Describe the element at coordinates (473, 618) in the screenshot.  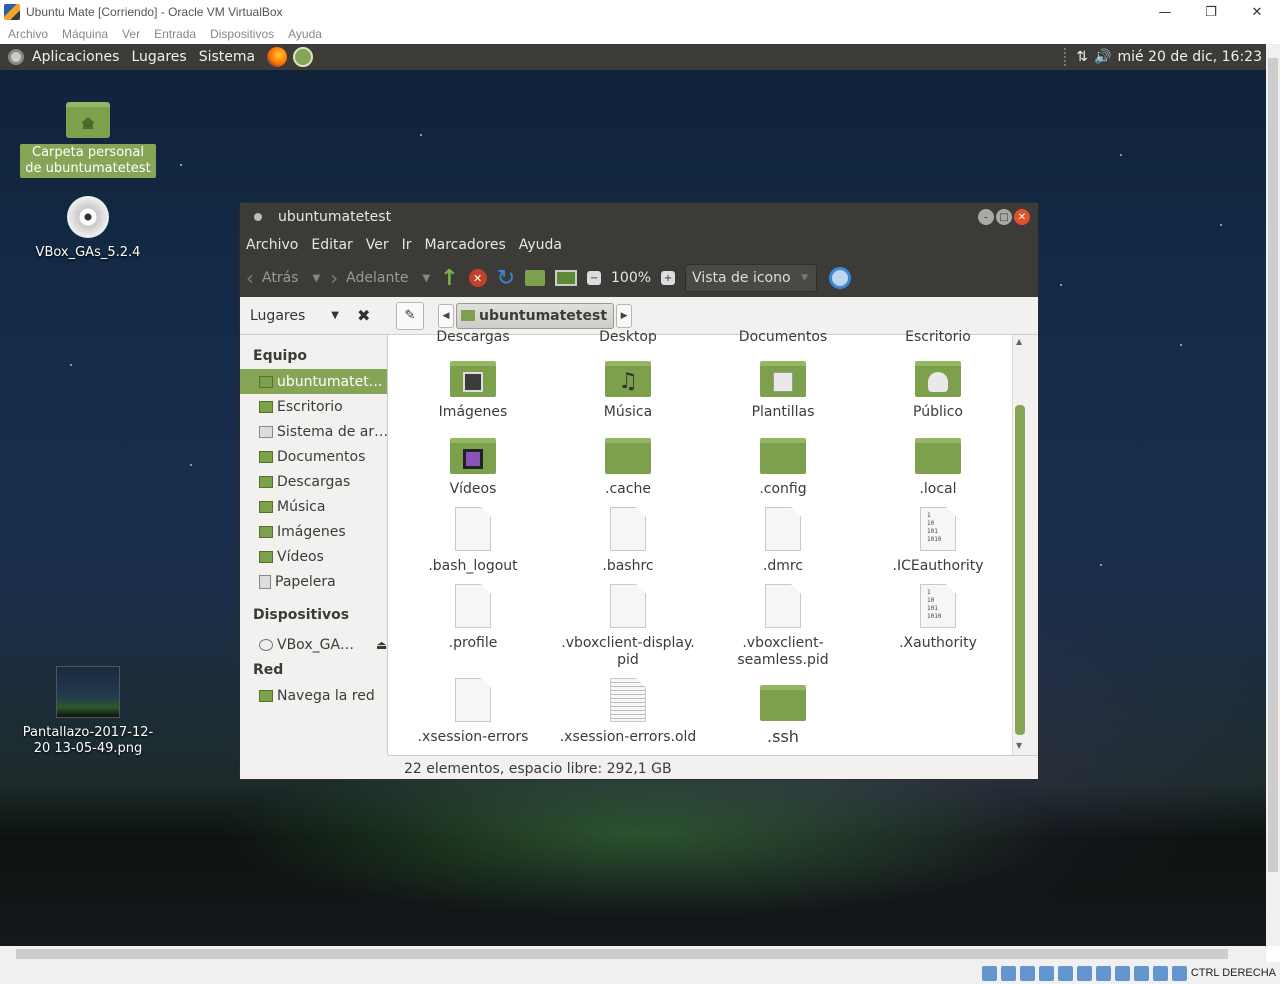
I see `file-item-profile: .profile` at that location.